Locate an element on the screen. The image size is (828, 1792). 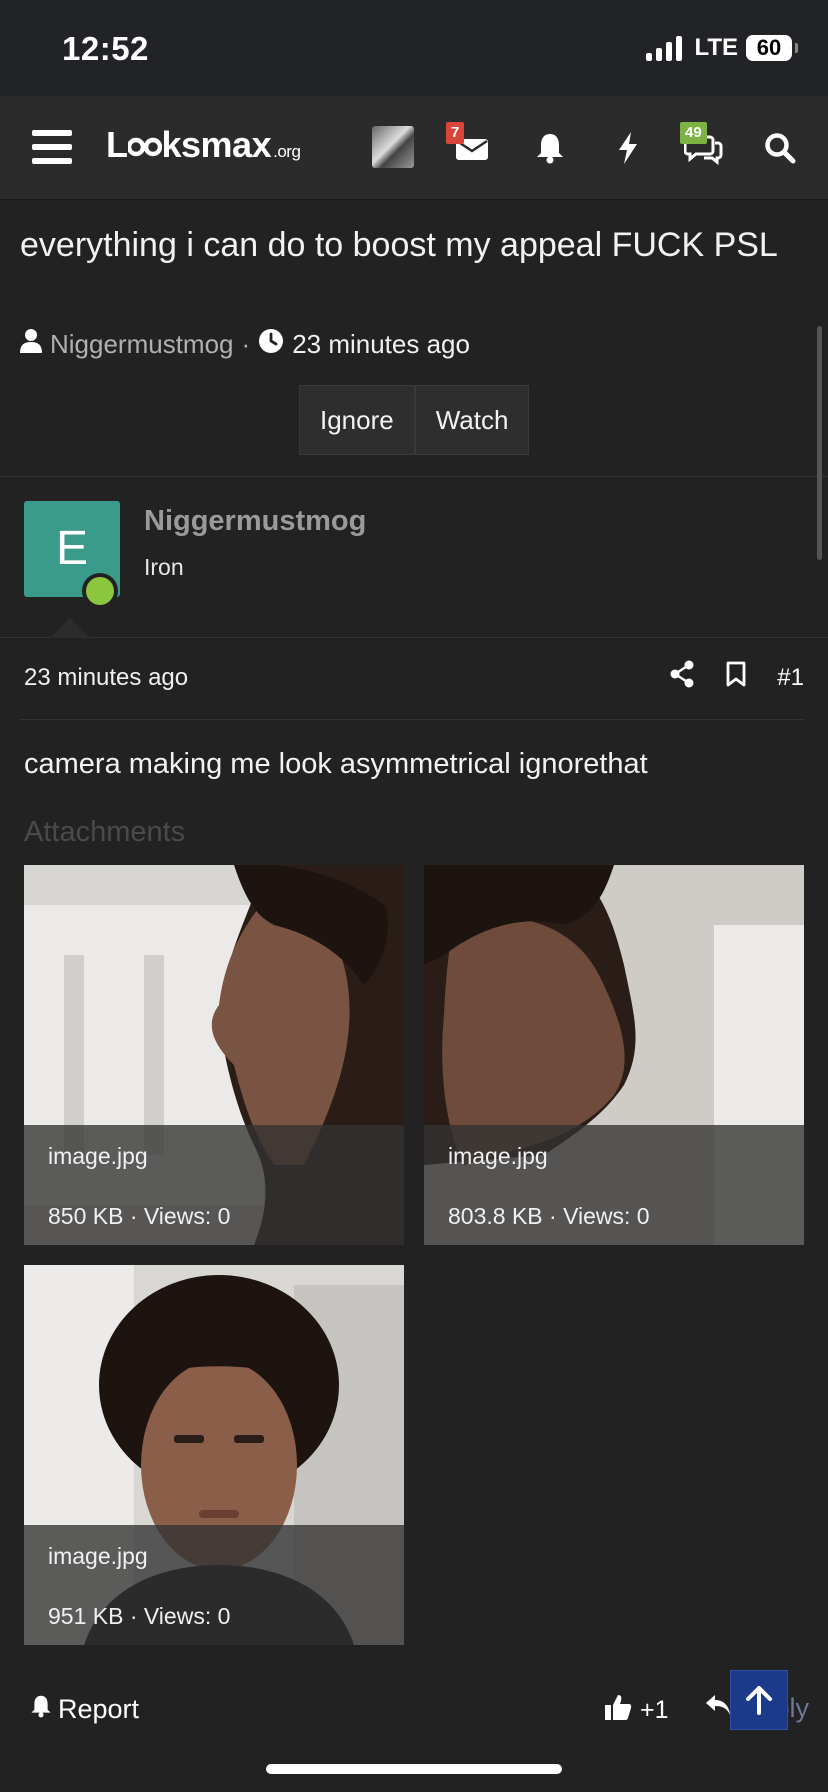
attachment-caption: image.jpg 803.8 KB · Views: 0 is located at coordinates (614, 1185).